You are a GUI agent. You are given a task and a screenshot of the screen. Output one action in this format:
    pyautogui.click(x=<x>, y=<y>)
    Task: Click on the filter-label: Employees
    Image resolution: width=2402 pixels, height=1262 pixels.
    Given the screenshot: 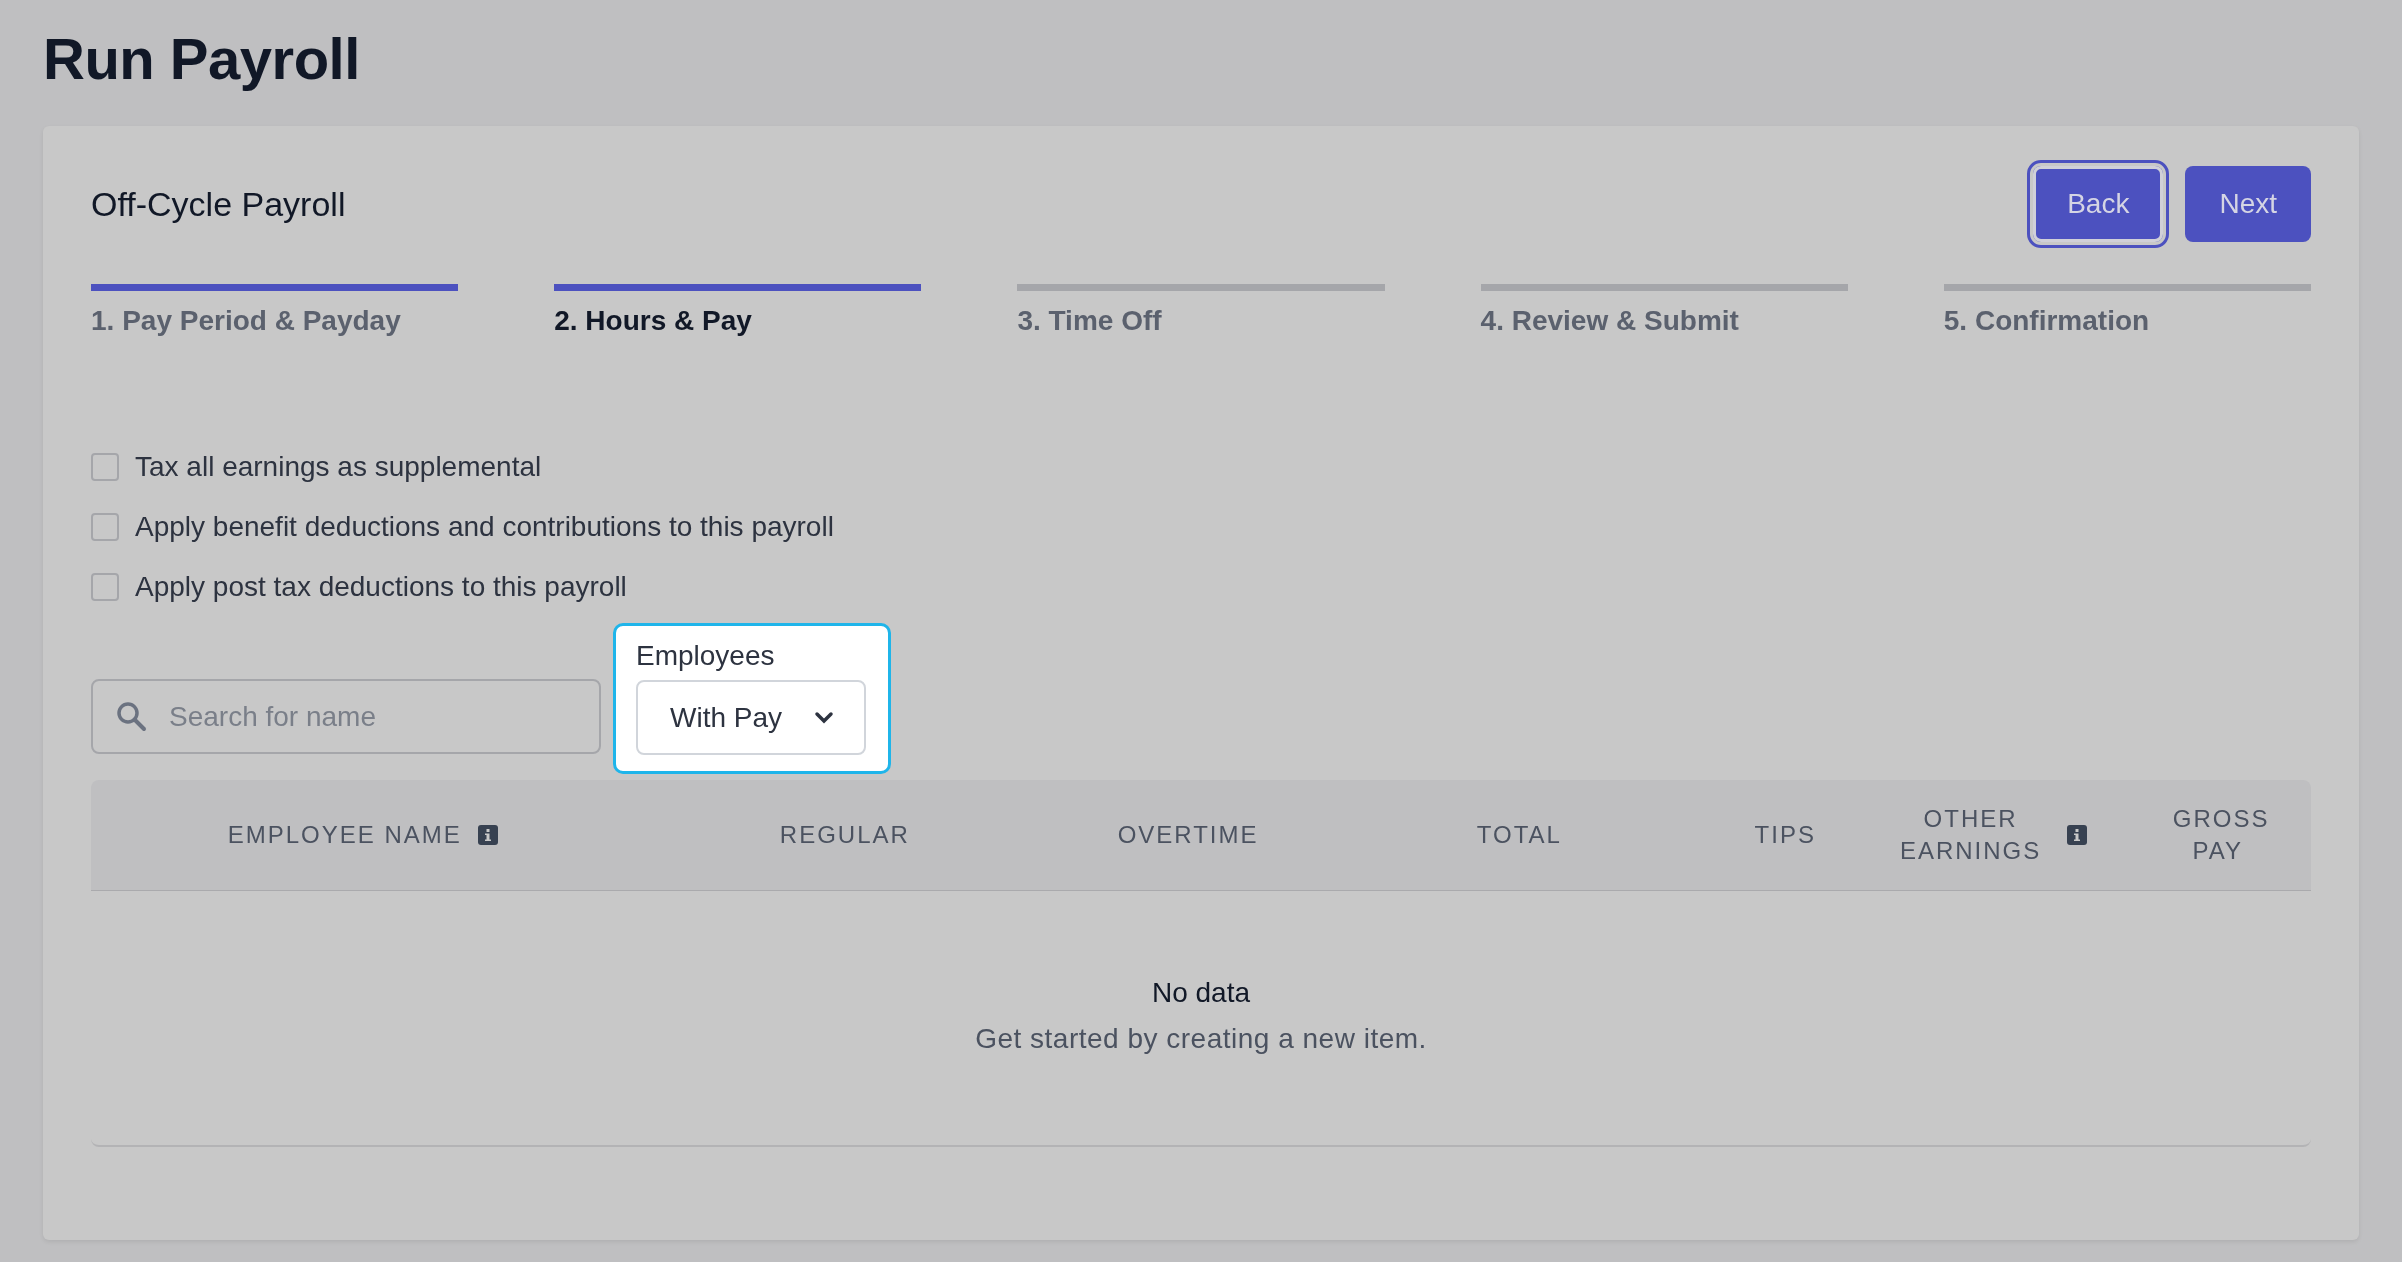 What is the action you would take?
    pyautogui.click(x=706, y=656)
    